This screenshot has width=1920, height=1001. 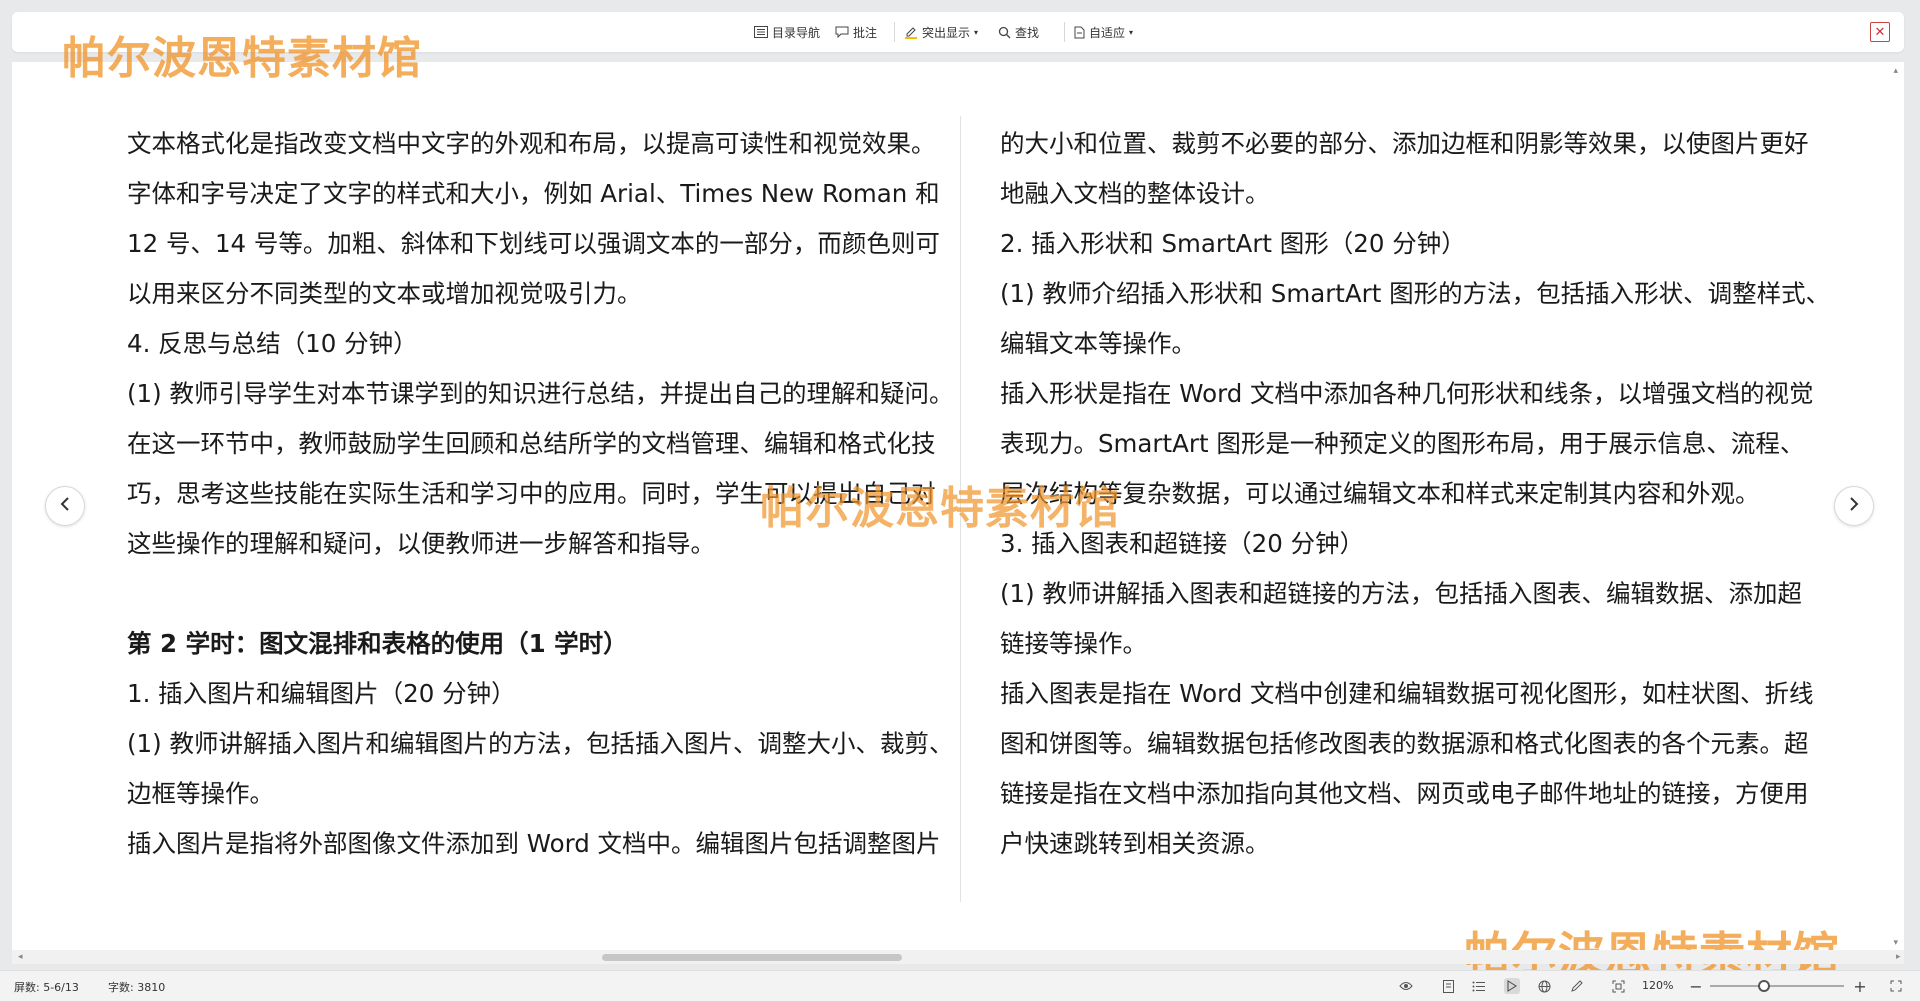 What do you see at coordinates (1696, 986) in the screenshot?
I see `zoom-out-icon: −` at bounding box center [1696, 986].